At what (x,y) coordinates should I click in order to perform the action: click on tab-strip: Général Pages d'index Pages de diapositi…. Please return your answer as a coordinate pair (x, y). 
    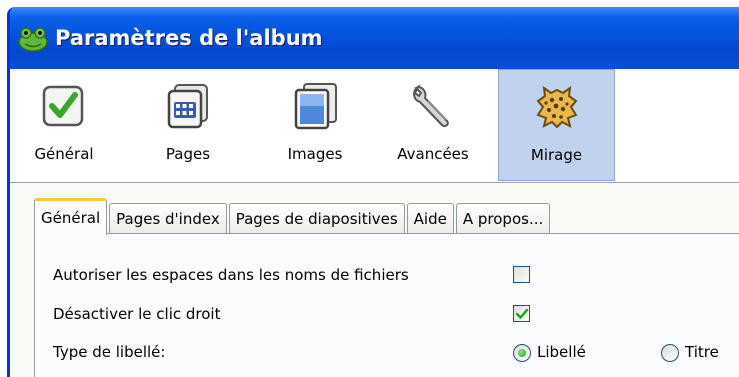
    Looking at the image, I should click on (293, 216).